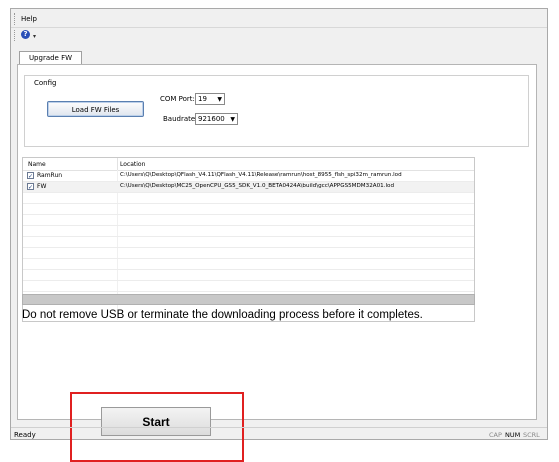 The height and width of the screenshot is (462, 559). Describe the element at coordinates (180, 119) in the screenshot. I see `baudrate-label: Baudrate:` at that location.